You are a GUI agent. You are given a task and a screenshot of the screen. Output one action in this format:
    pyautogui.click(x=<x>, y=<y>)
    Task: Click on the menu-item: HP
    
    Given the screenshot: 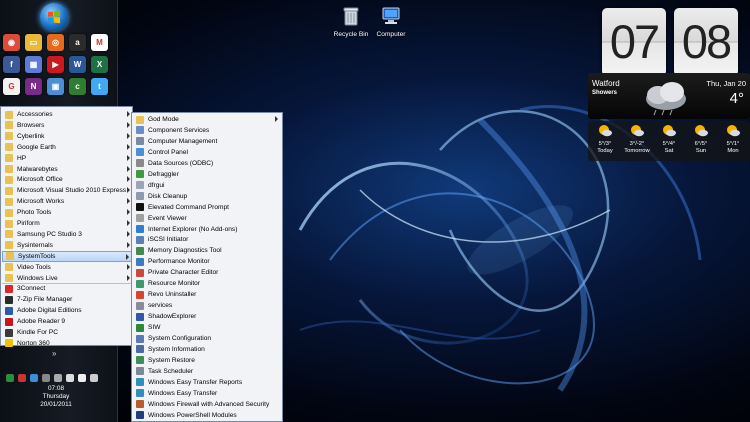 What is the action you would take?
    pyautogui.click(x=67, y=158)
    